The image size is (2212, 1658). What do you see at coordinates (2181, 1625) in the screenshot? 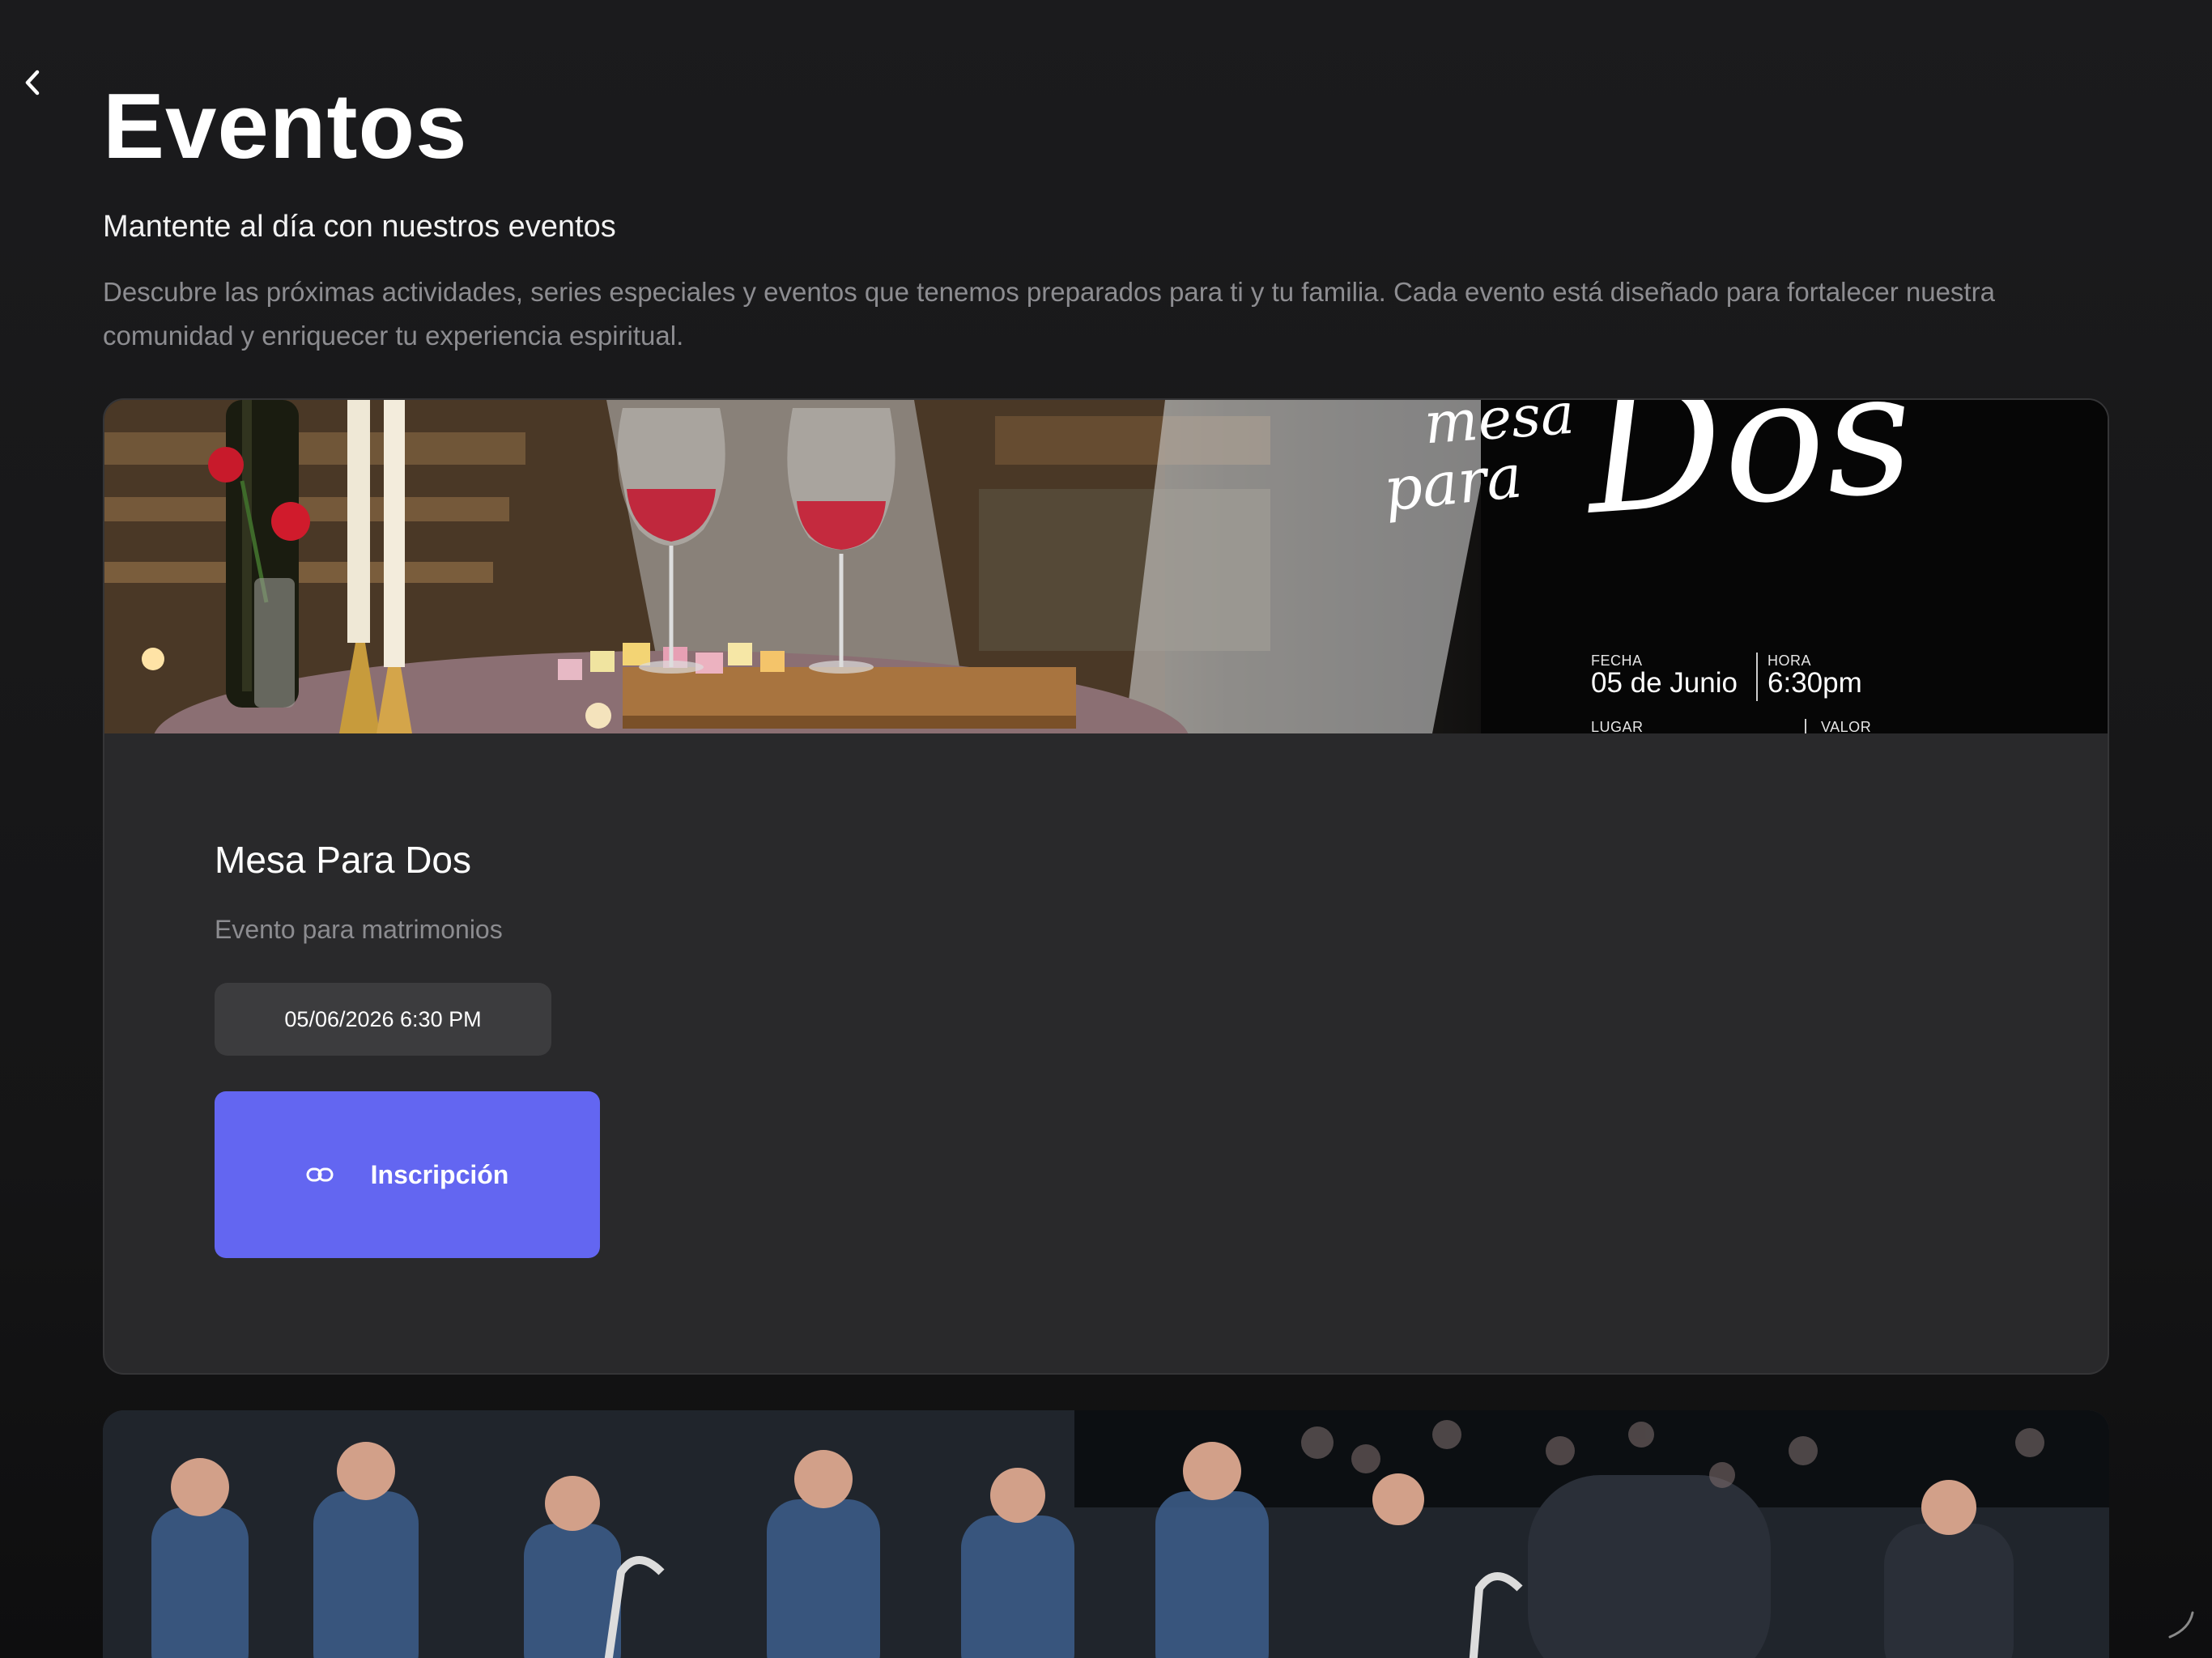
I see `loading-spinner-icon` at bounding box center [2181, 1625].